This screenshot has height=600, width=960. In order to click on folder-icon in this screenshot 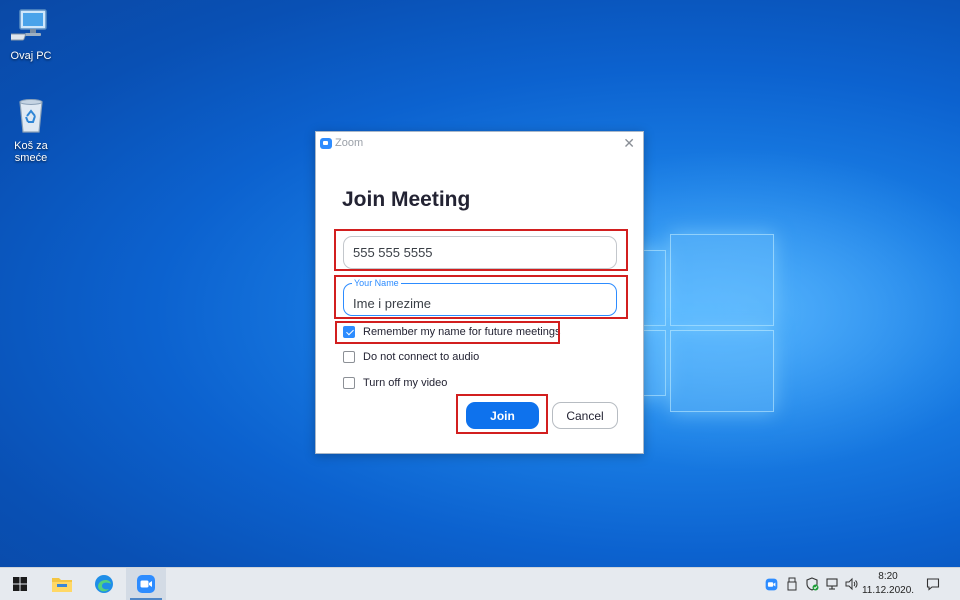, I will do `click(62, 585)`.